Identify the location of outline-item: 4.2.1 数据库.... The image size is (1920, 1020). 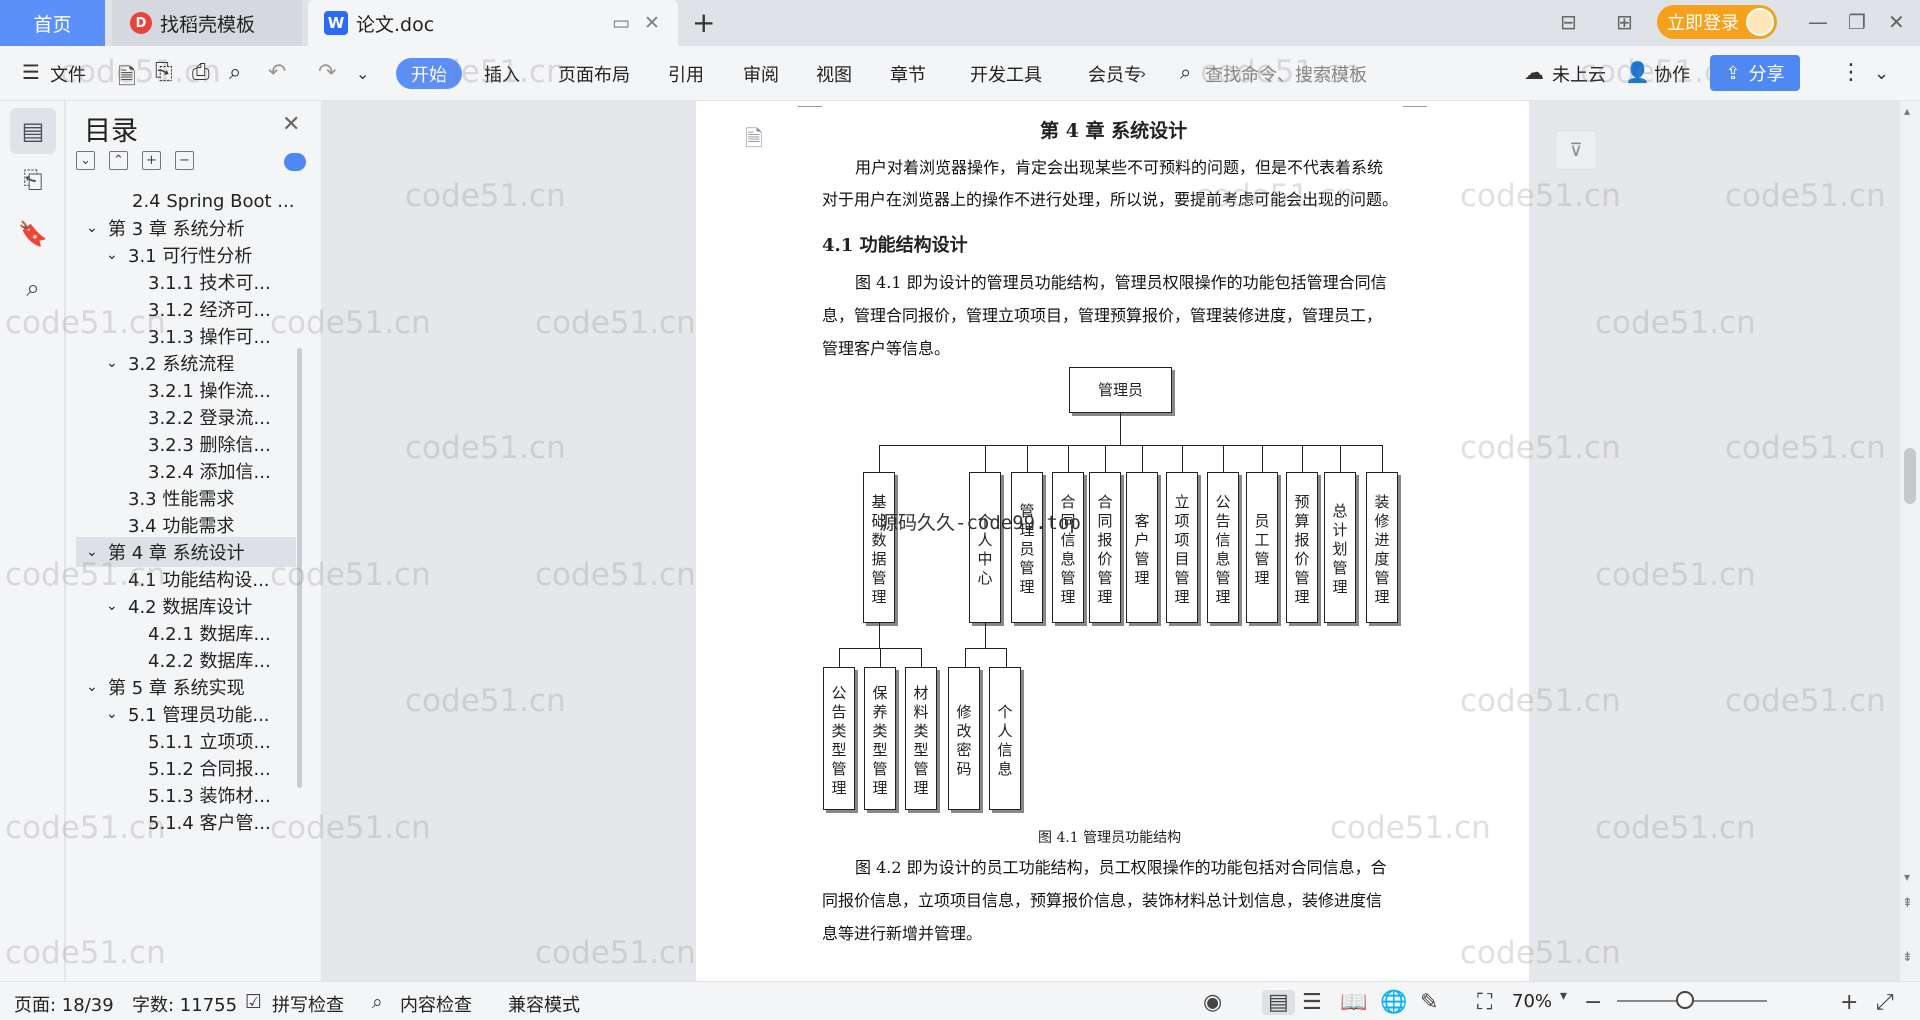
(186, 633).